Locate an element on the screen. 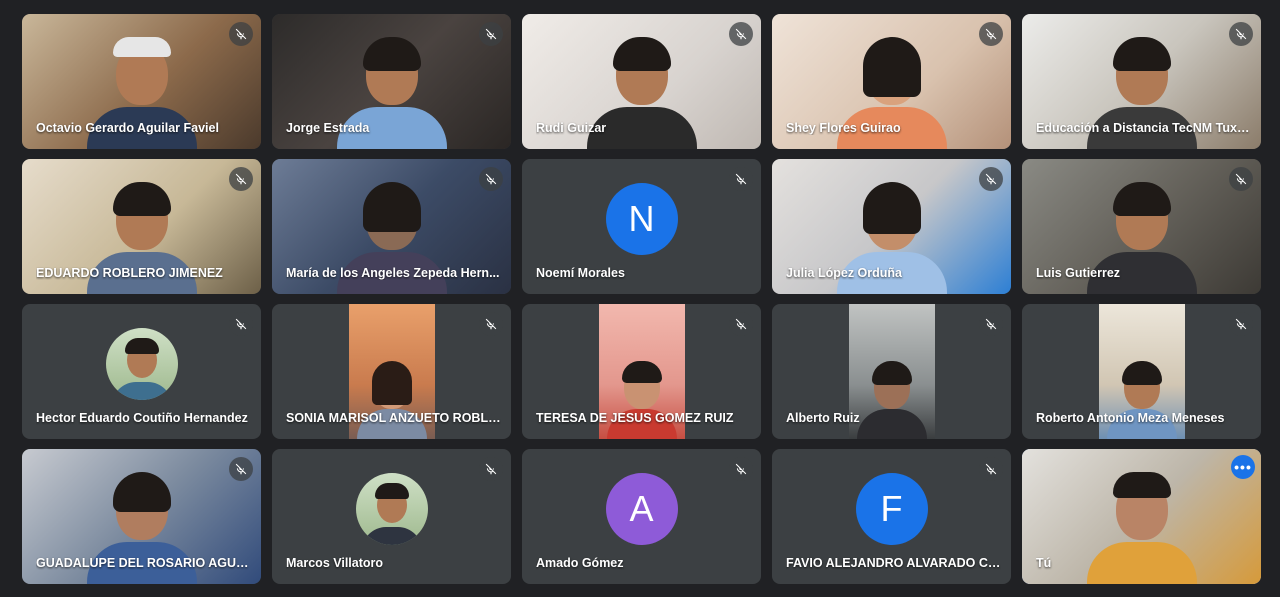 This screenshot has height=597, width=1280. participant-name: TERESA DE JESUS GOMEZ RUIZ is located at coordinates (635, 418).